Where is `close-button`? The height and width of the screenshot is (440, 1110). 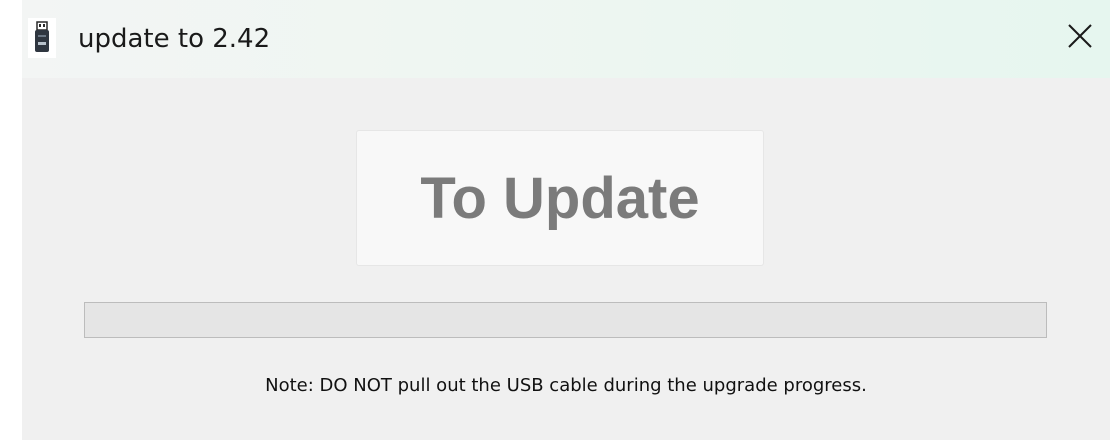 close-button is located at coordinates (1080, 38).